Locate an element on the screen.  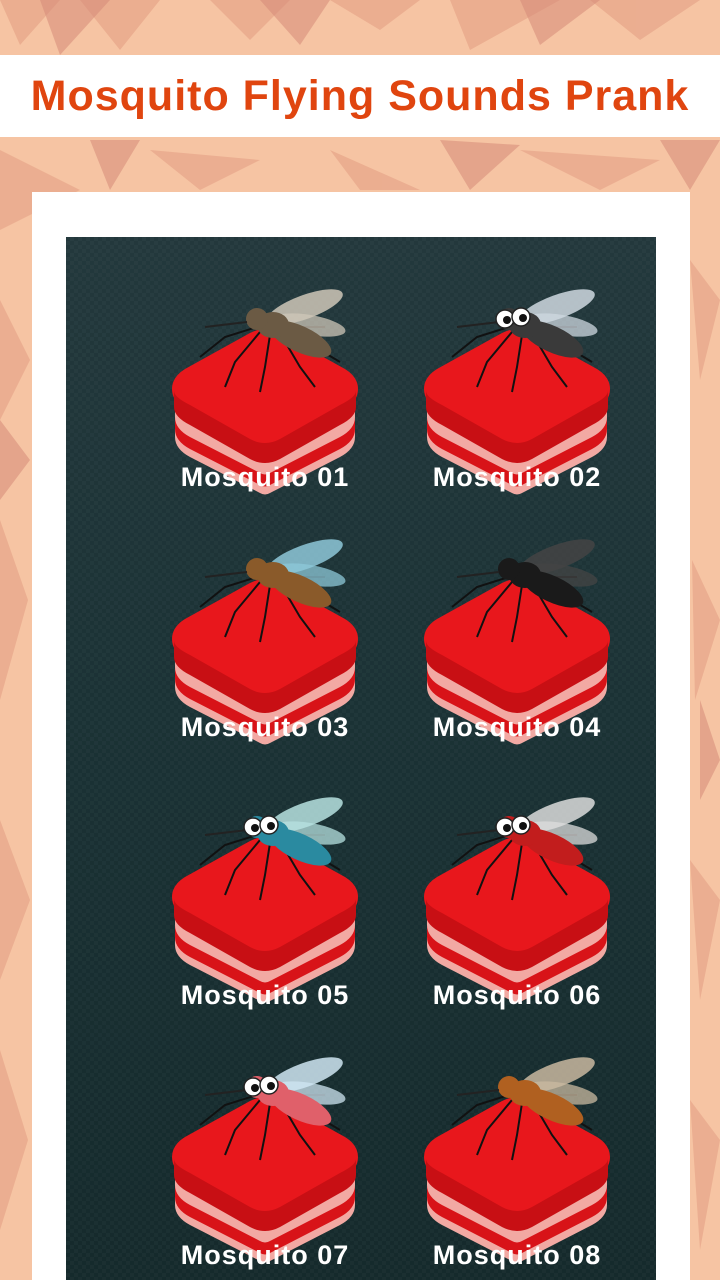
sound-label: Mosquito 03 is located at coordinates (265, 727).